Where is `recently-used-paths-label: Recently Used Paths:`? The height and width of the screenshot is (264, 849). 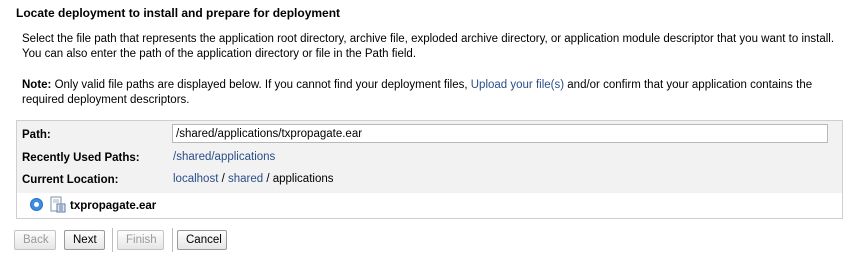 recently-used-paths-label: Recently Used Paths: is located at coordinates (81, 158).